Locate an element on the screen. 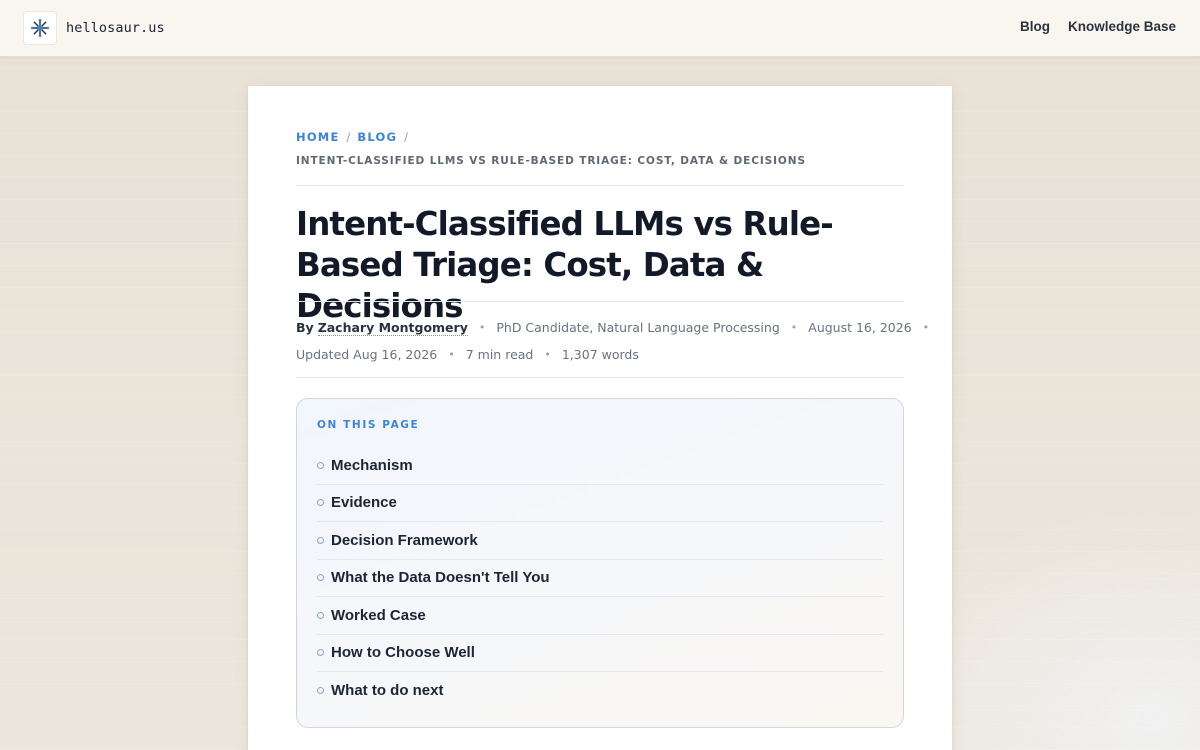 Image resolution: width=1200 pixels, height=750 pixels. top-nav: Blog Knowledge Base is located at coordinates (1098, 26).